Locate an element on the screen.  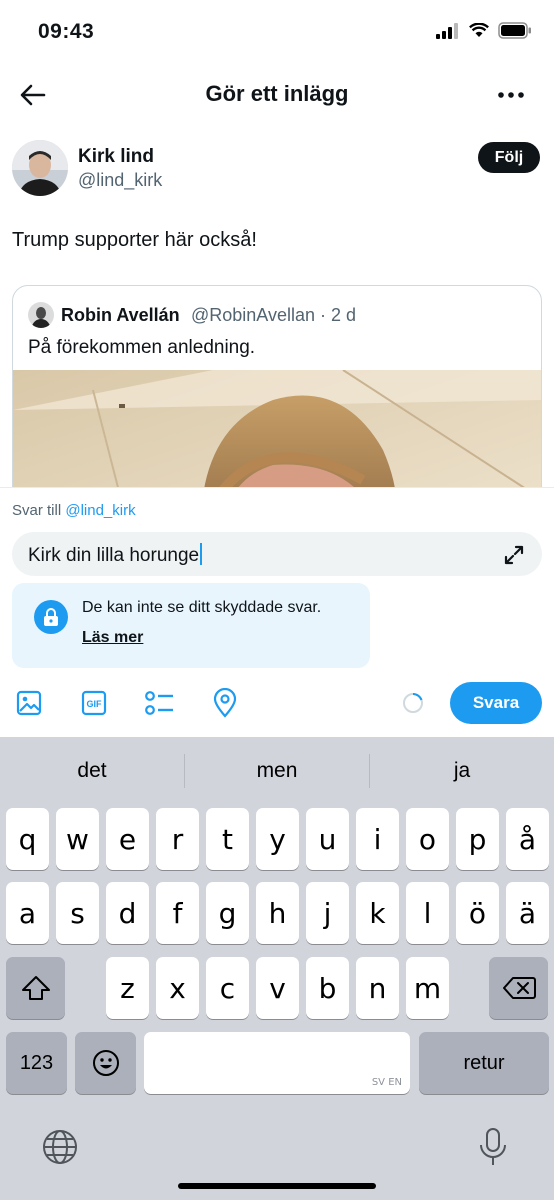
expand-button is located at coordinates (514, 555).